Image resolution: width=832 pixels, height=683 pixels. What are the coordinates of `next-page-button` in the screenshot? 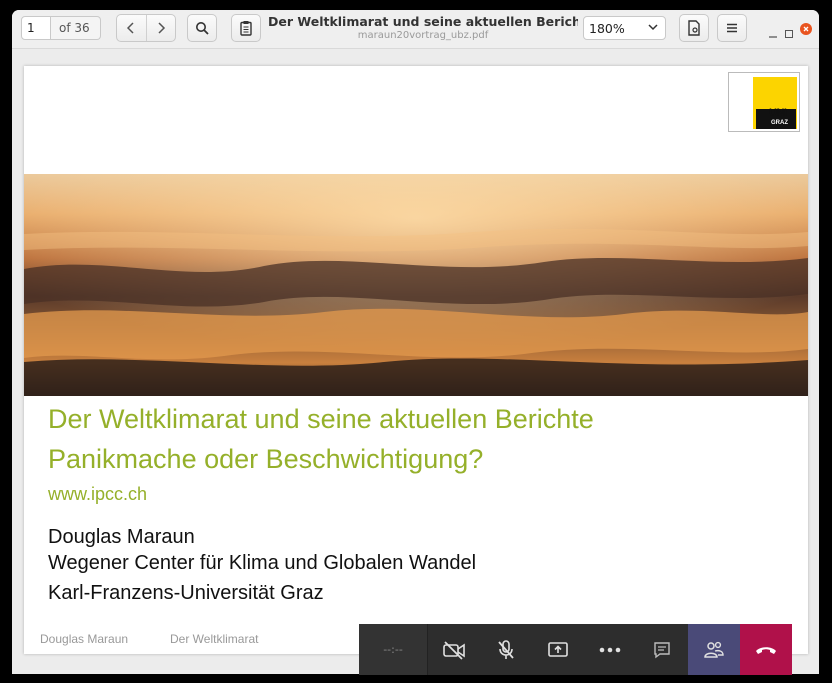 It's located at (160, 28).